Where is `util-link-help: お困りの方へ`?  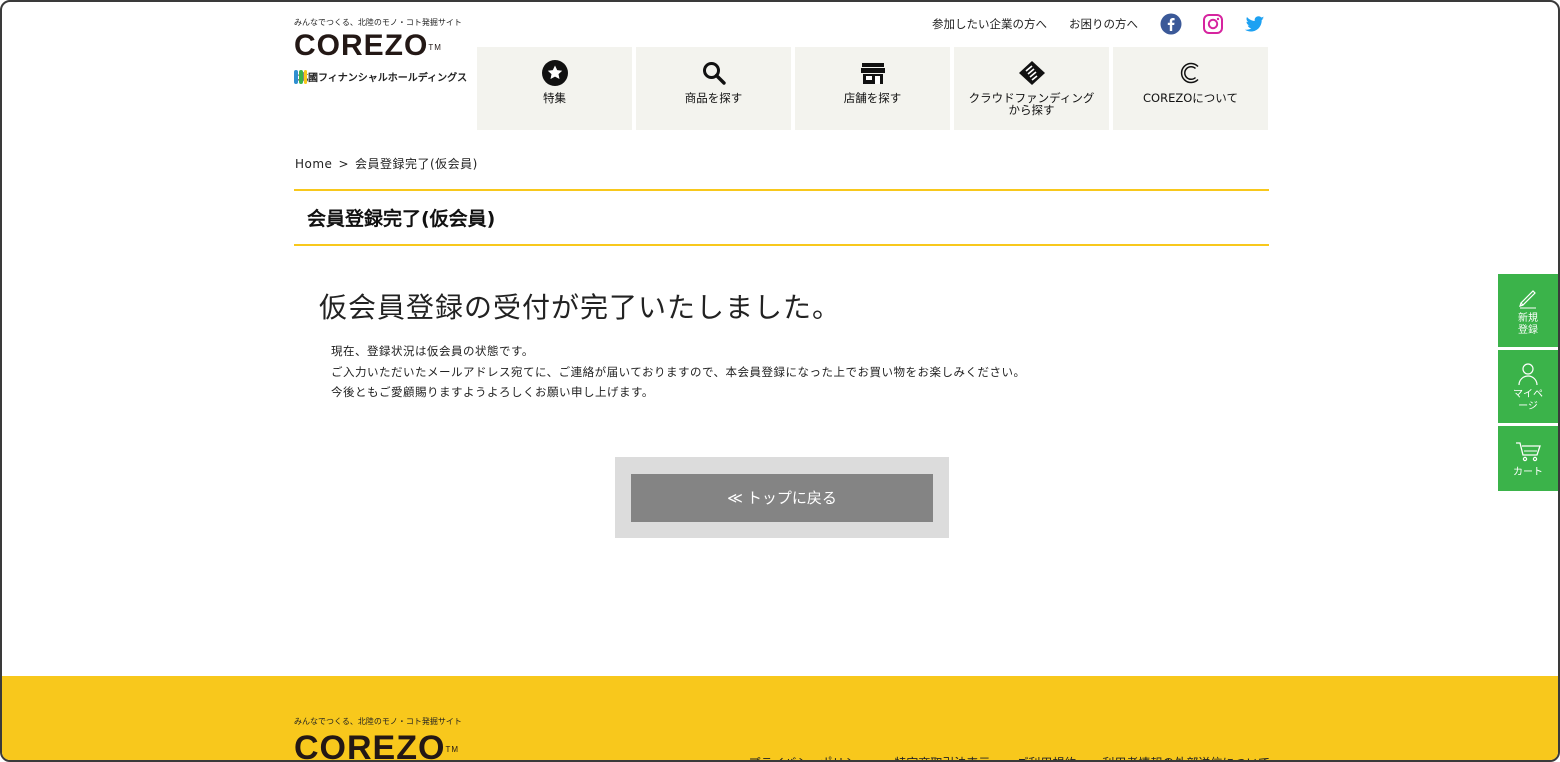 util-link-help: お困りの方へ is located at coordinates (1103, 24).